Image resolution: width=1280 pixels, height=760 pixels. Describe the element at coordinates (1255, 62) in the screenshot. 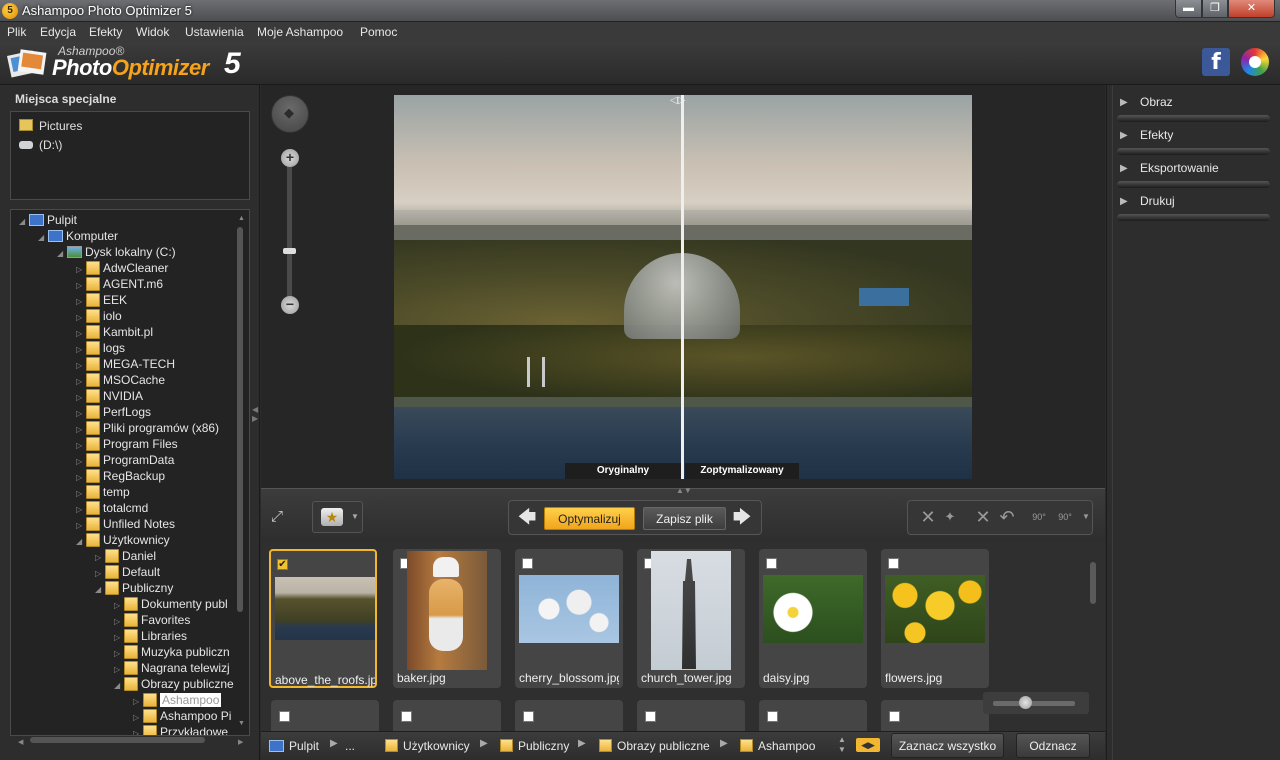

I see `ashampoo-colorwheel-icon` at that location.